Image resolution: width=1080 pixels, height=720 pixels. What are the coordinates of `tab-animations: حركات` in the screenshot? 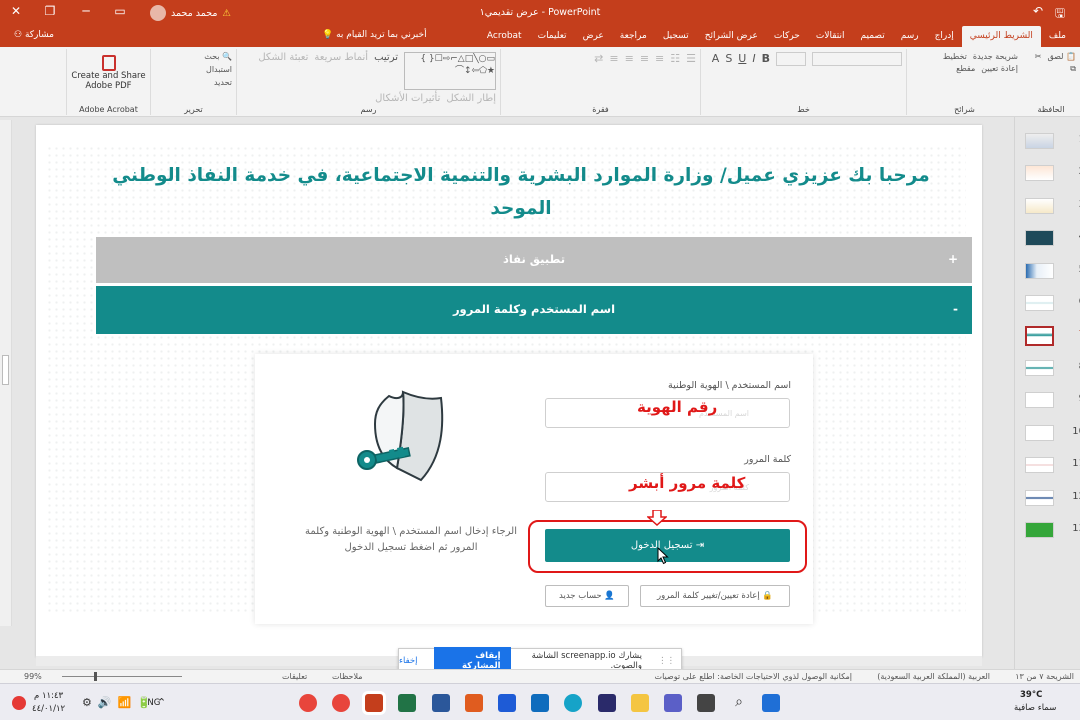 It's located at (787, 36).